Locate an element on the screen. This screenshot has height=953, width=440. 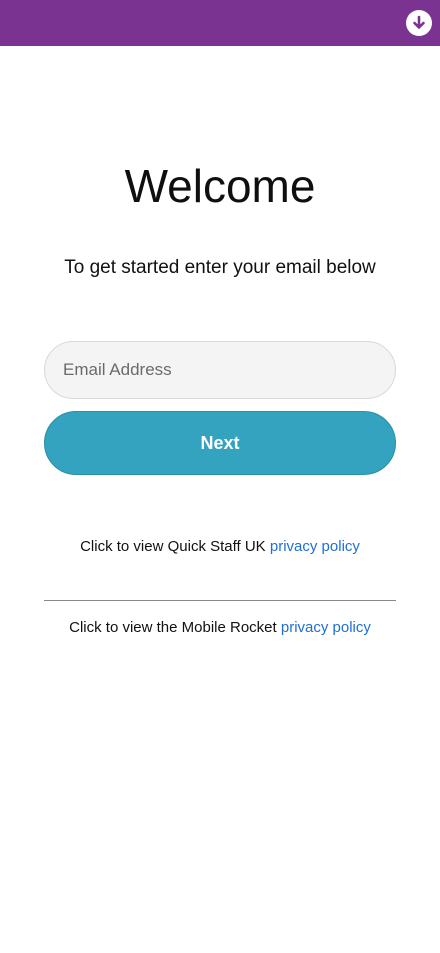
page-subtitle: To get started enter your email below is located at coordinates (220, 267).